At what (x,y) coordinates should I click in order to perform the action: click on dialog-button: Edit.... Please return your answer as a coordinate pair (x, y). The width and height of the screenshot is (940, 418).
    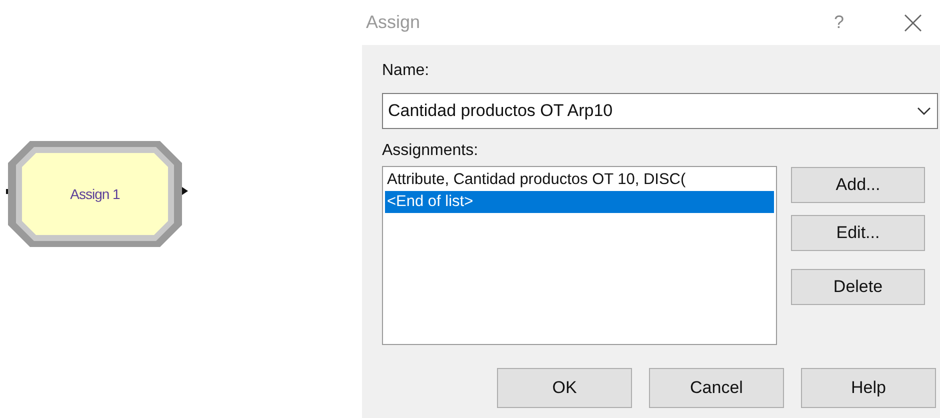
    Looking at the image, I should click on (858, 233).